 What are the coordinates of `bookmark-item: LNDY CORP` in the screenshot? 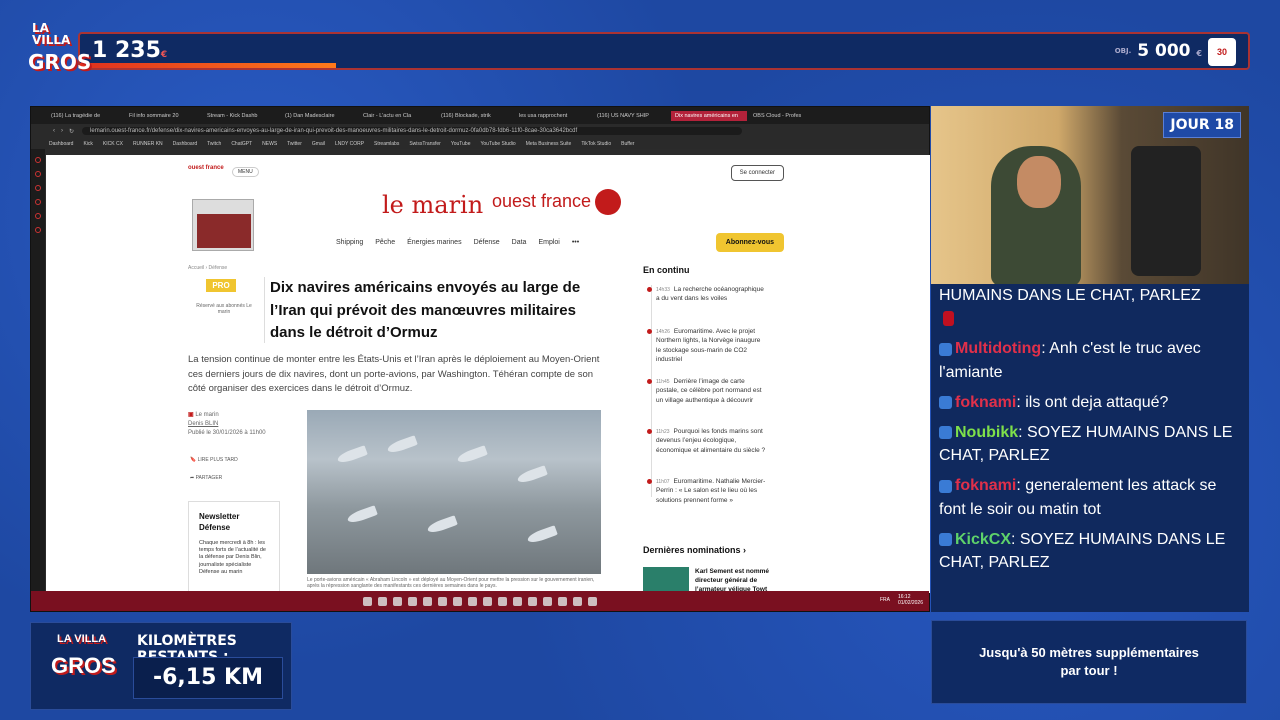 It's located at (349, 144).